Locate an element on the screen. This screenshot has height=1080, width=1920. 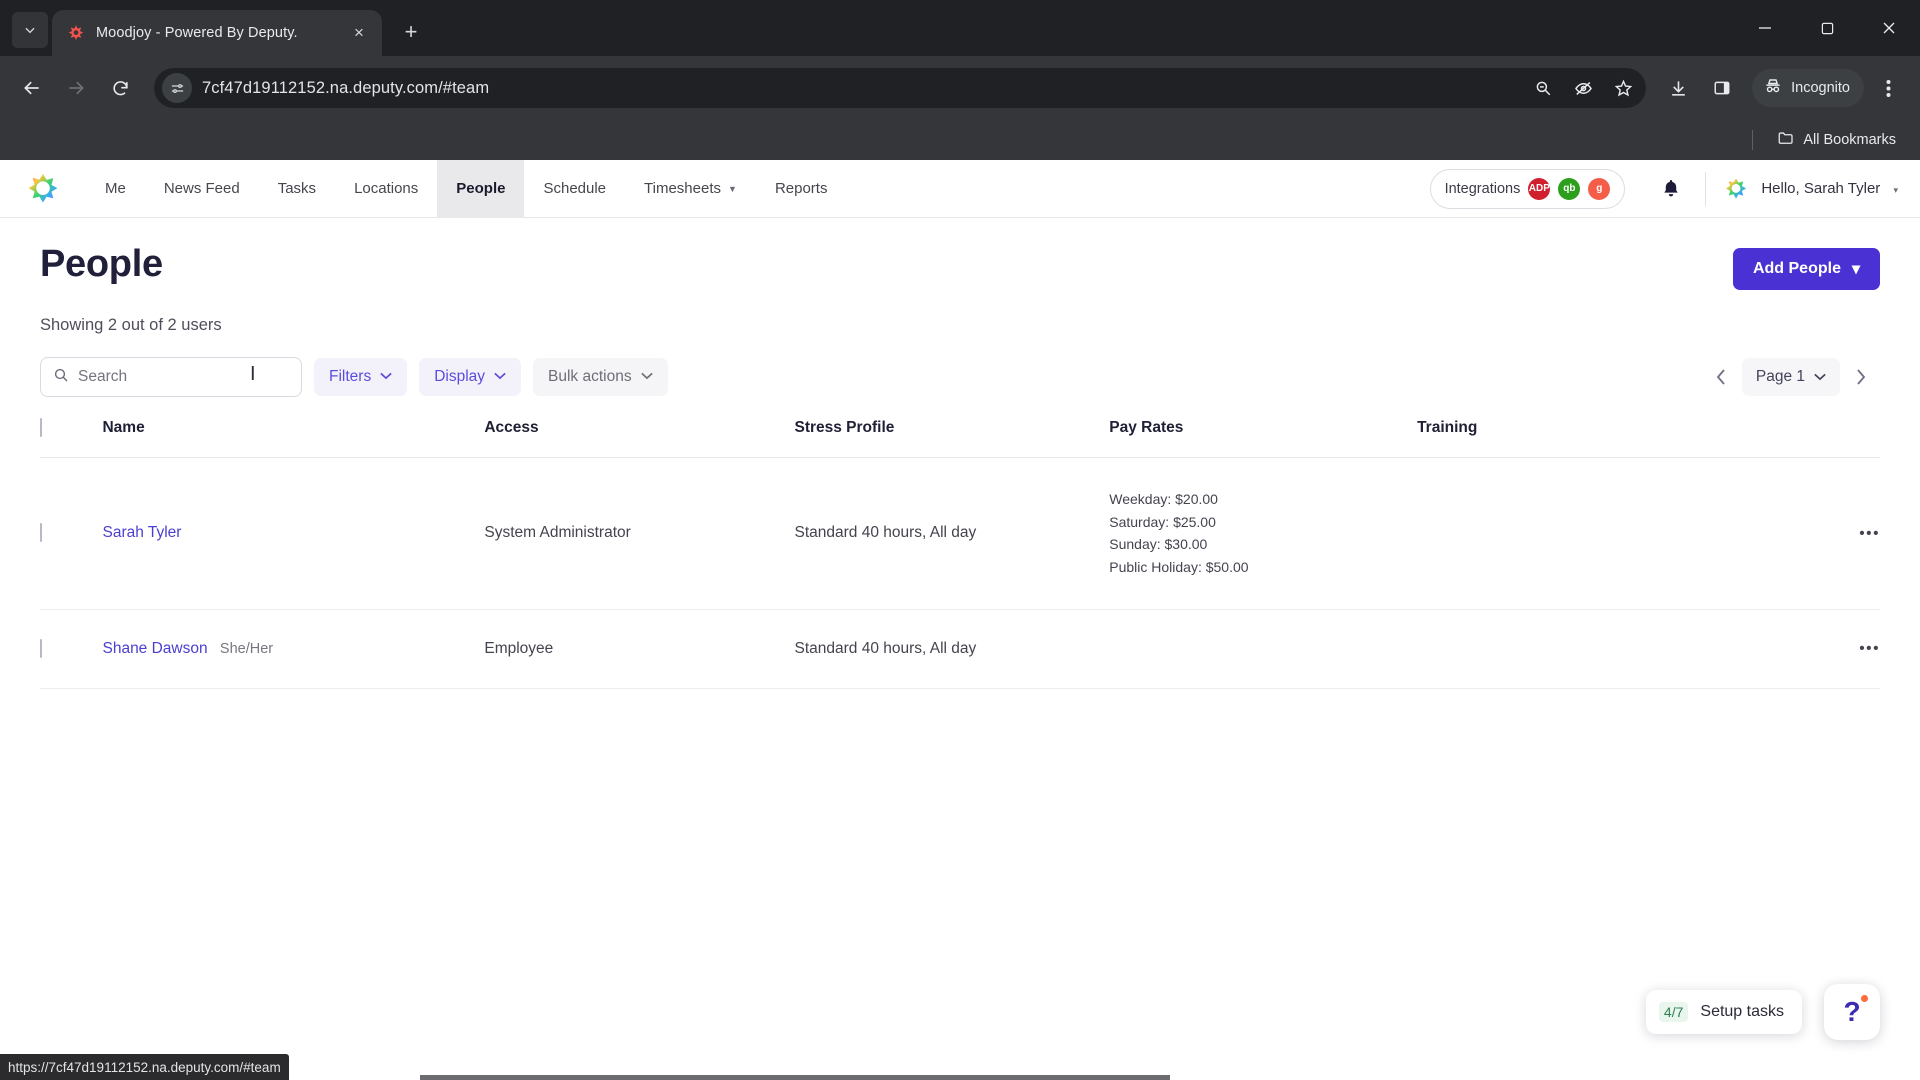
nav-item-tasks: Tasks is located at coordinates (297, 189).